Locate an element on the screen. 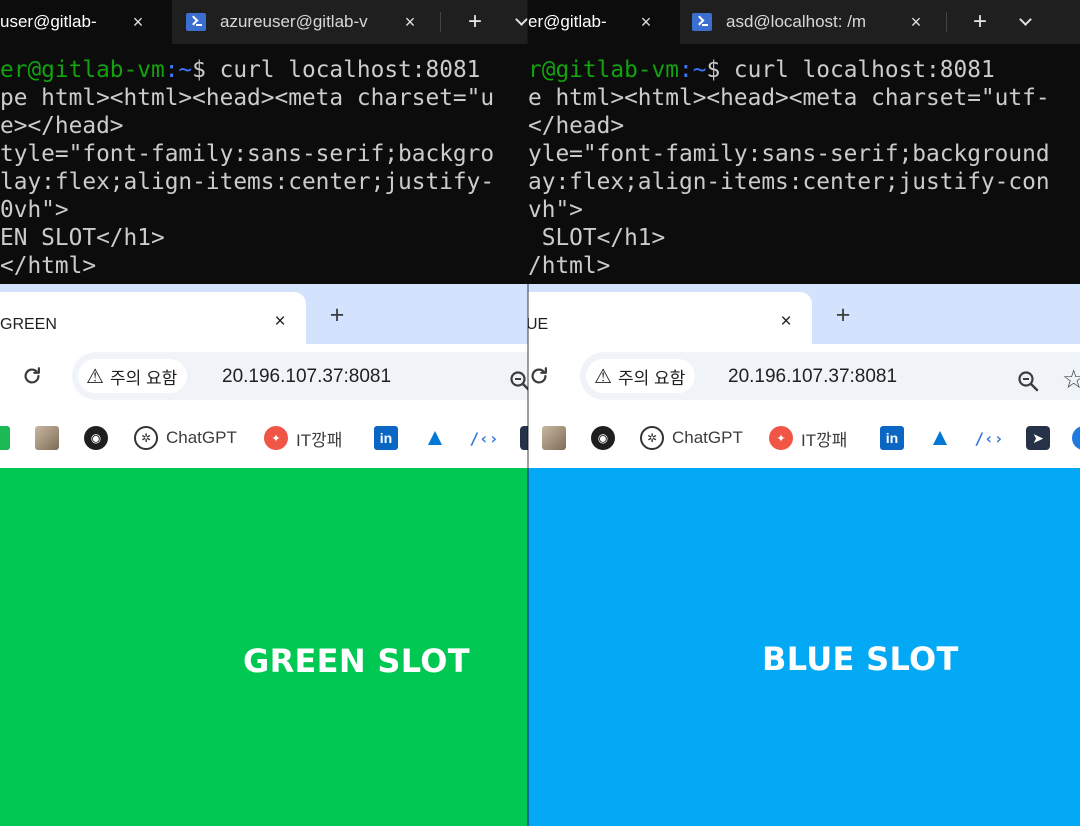 Image resolution: width=1080 pixels, height=826 pixels. terminal-line: /html> is located at coordinates (569, 266).